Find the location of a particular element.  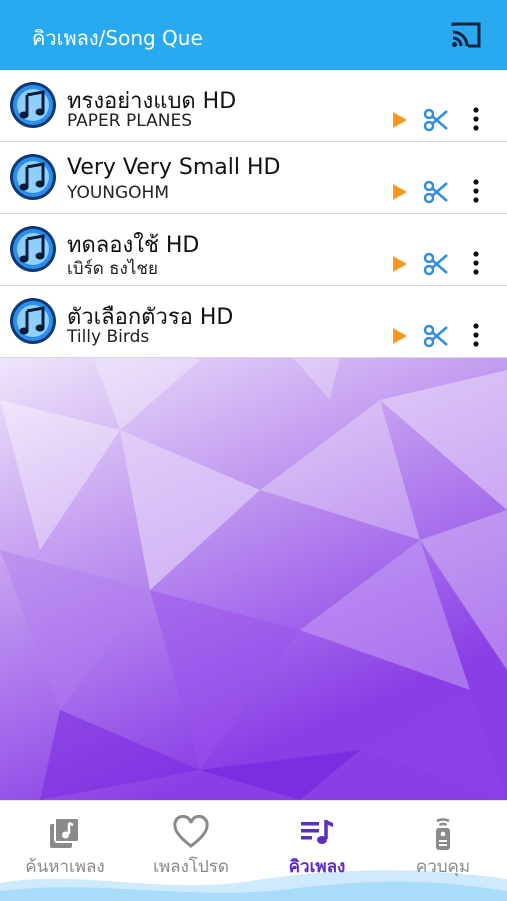

remote-icon is located at coordinates (443, 834).